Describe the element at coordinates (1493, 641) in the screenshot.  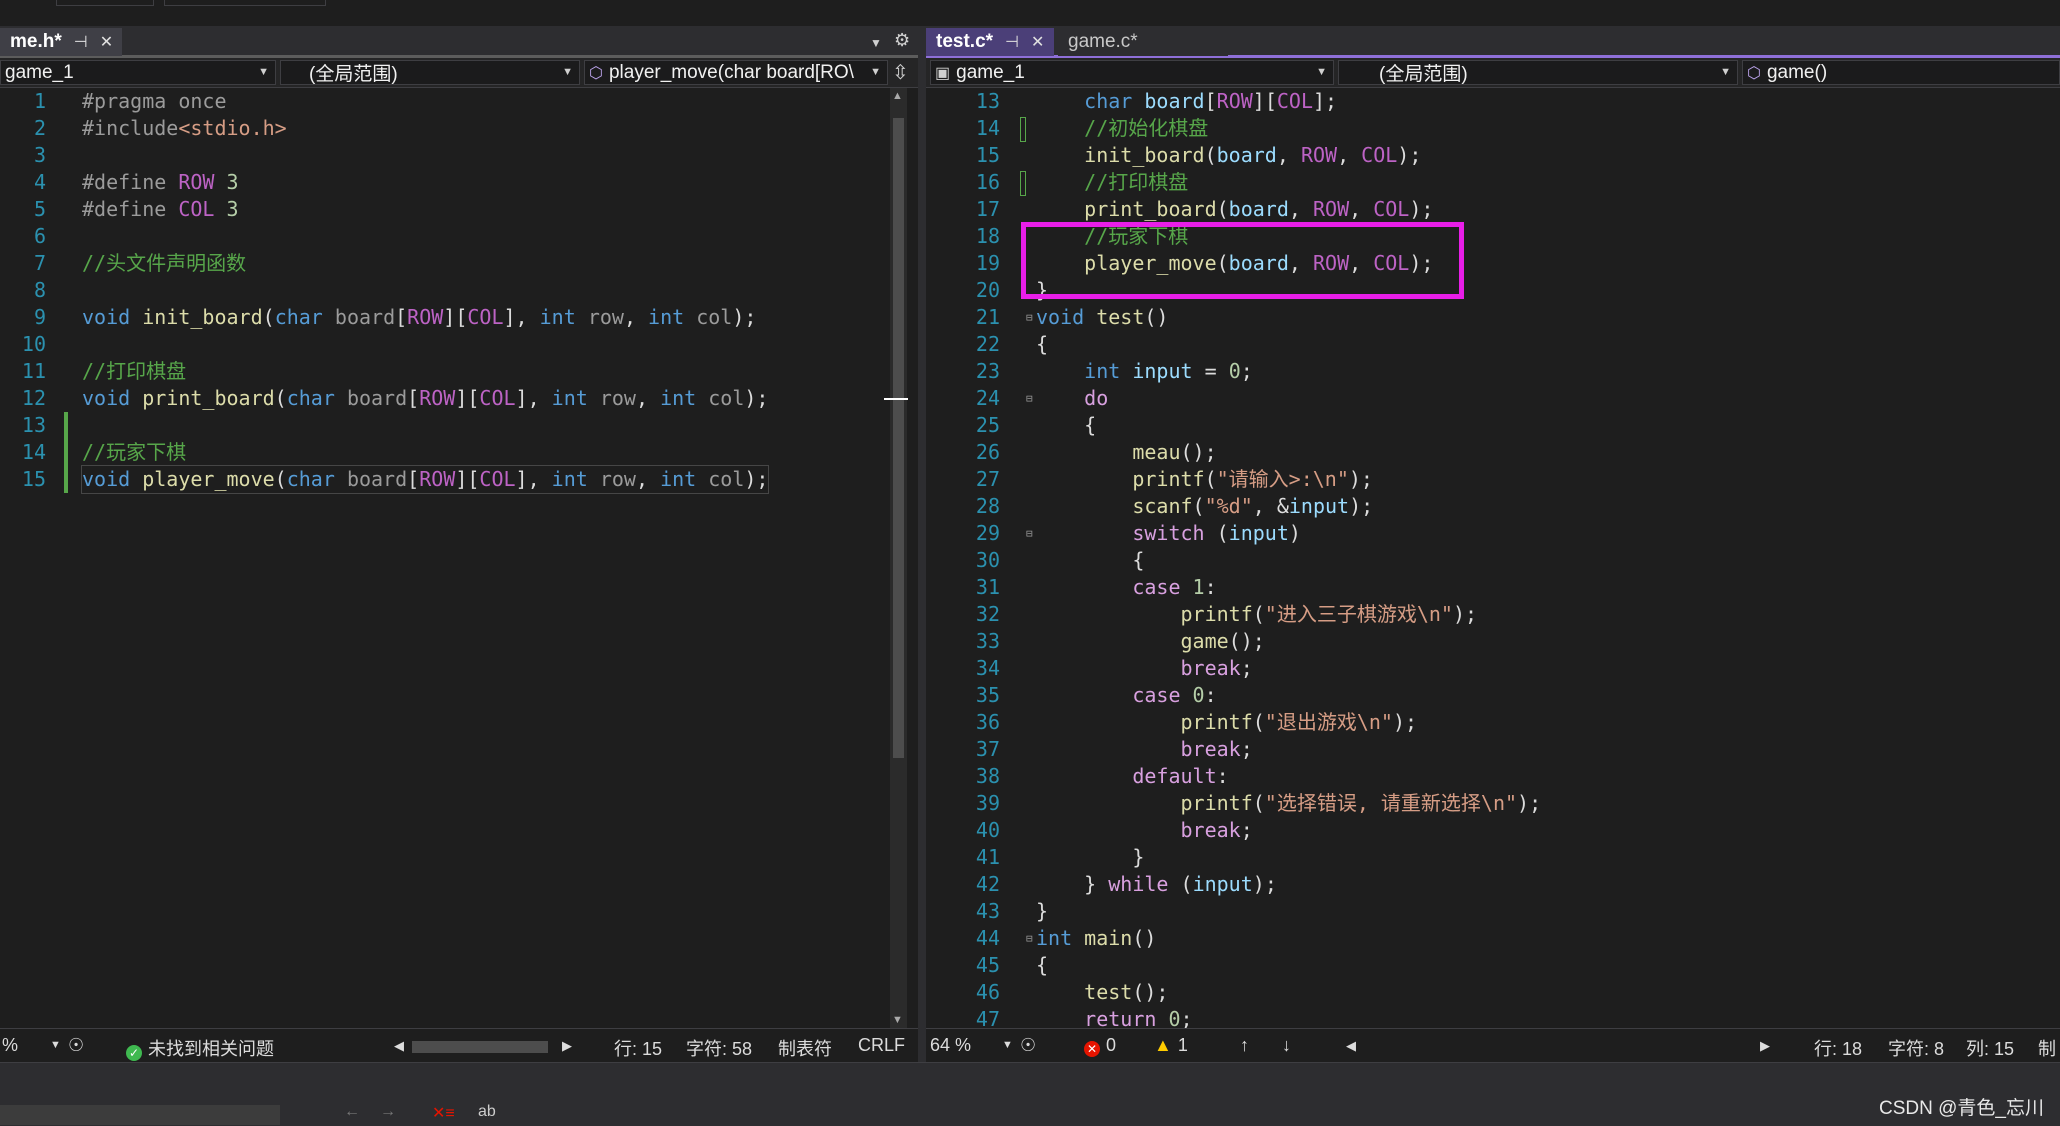
I see `code-line: 33 game();` at that location.